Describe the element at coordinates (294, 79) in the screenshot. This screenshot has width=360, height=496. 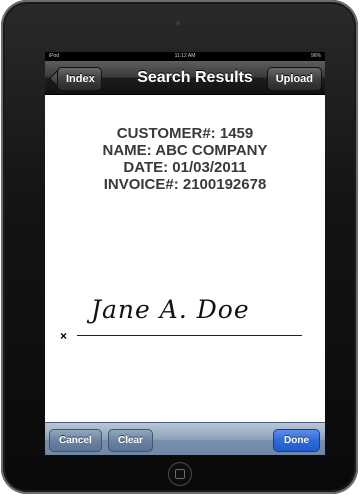
I see `upload-button: Upload` at that location.